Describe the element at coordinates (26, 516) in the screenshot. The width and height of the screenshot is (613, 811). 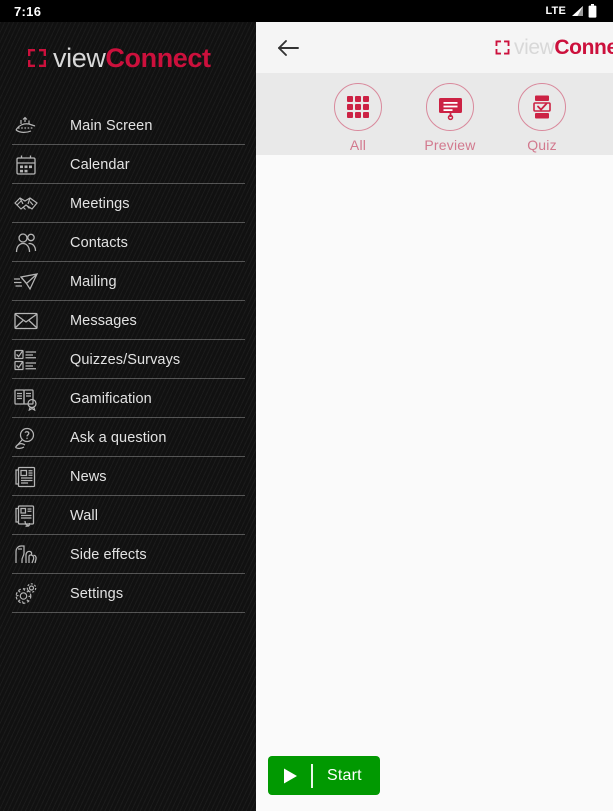
I see `wall-post-icon` at that location.